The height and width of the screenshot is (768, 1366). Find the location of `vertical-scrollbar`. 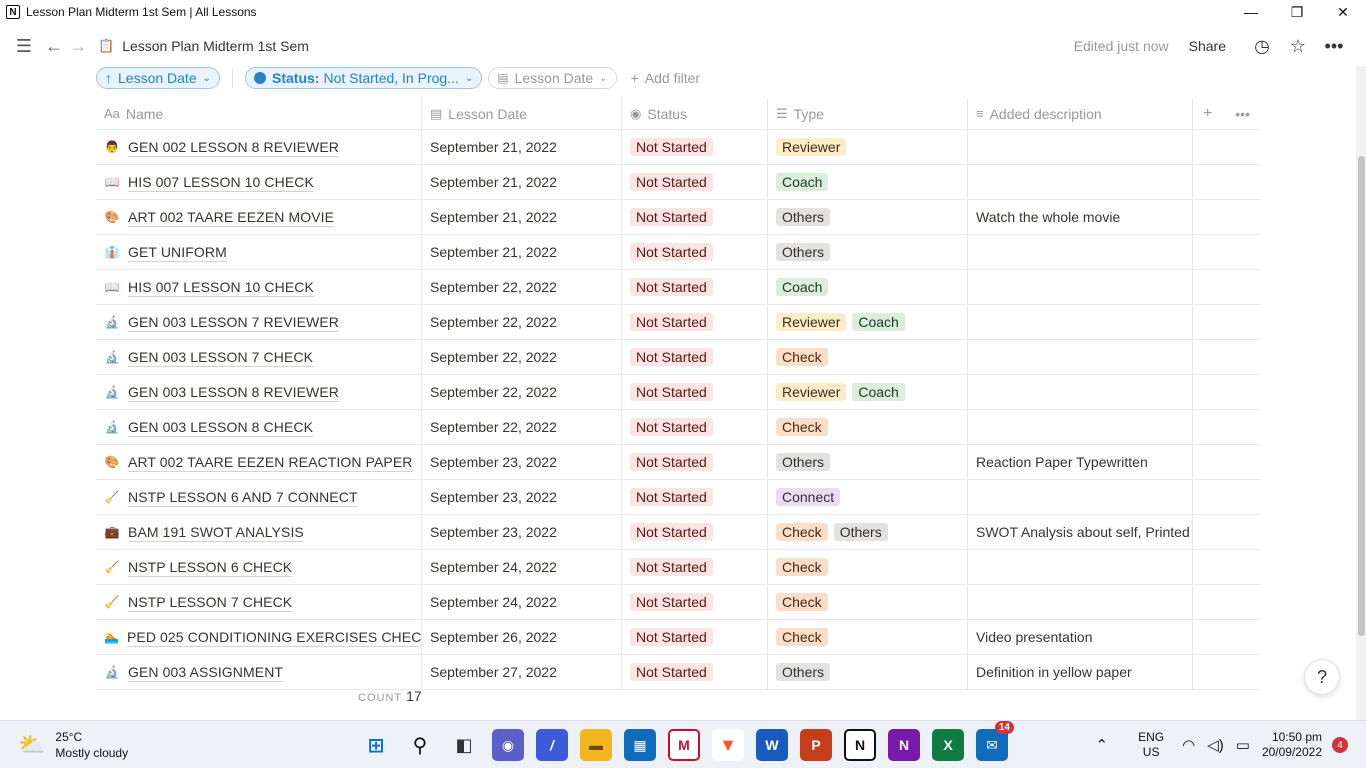

vertical-scrollbar is located at coordinates (1361, 393).